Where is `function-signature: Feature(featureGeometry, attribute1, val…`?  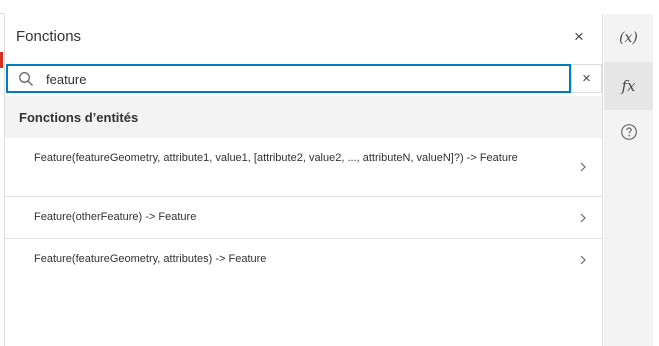 function-signature: Feature(featureGeometry, attribute1, val… is located at coordinates (276, 158).